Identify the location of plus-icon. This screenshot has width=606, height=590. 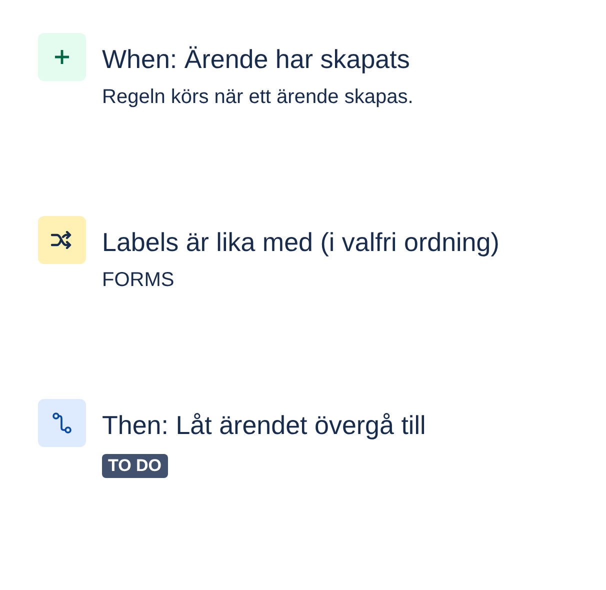
(62, 57).